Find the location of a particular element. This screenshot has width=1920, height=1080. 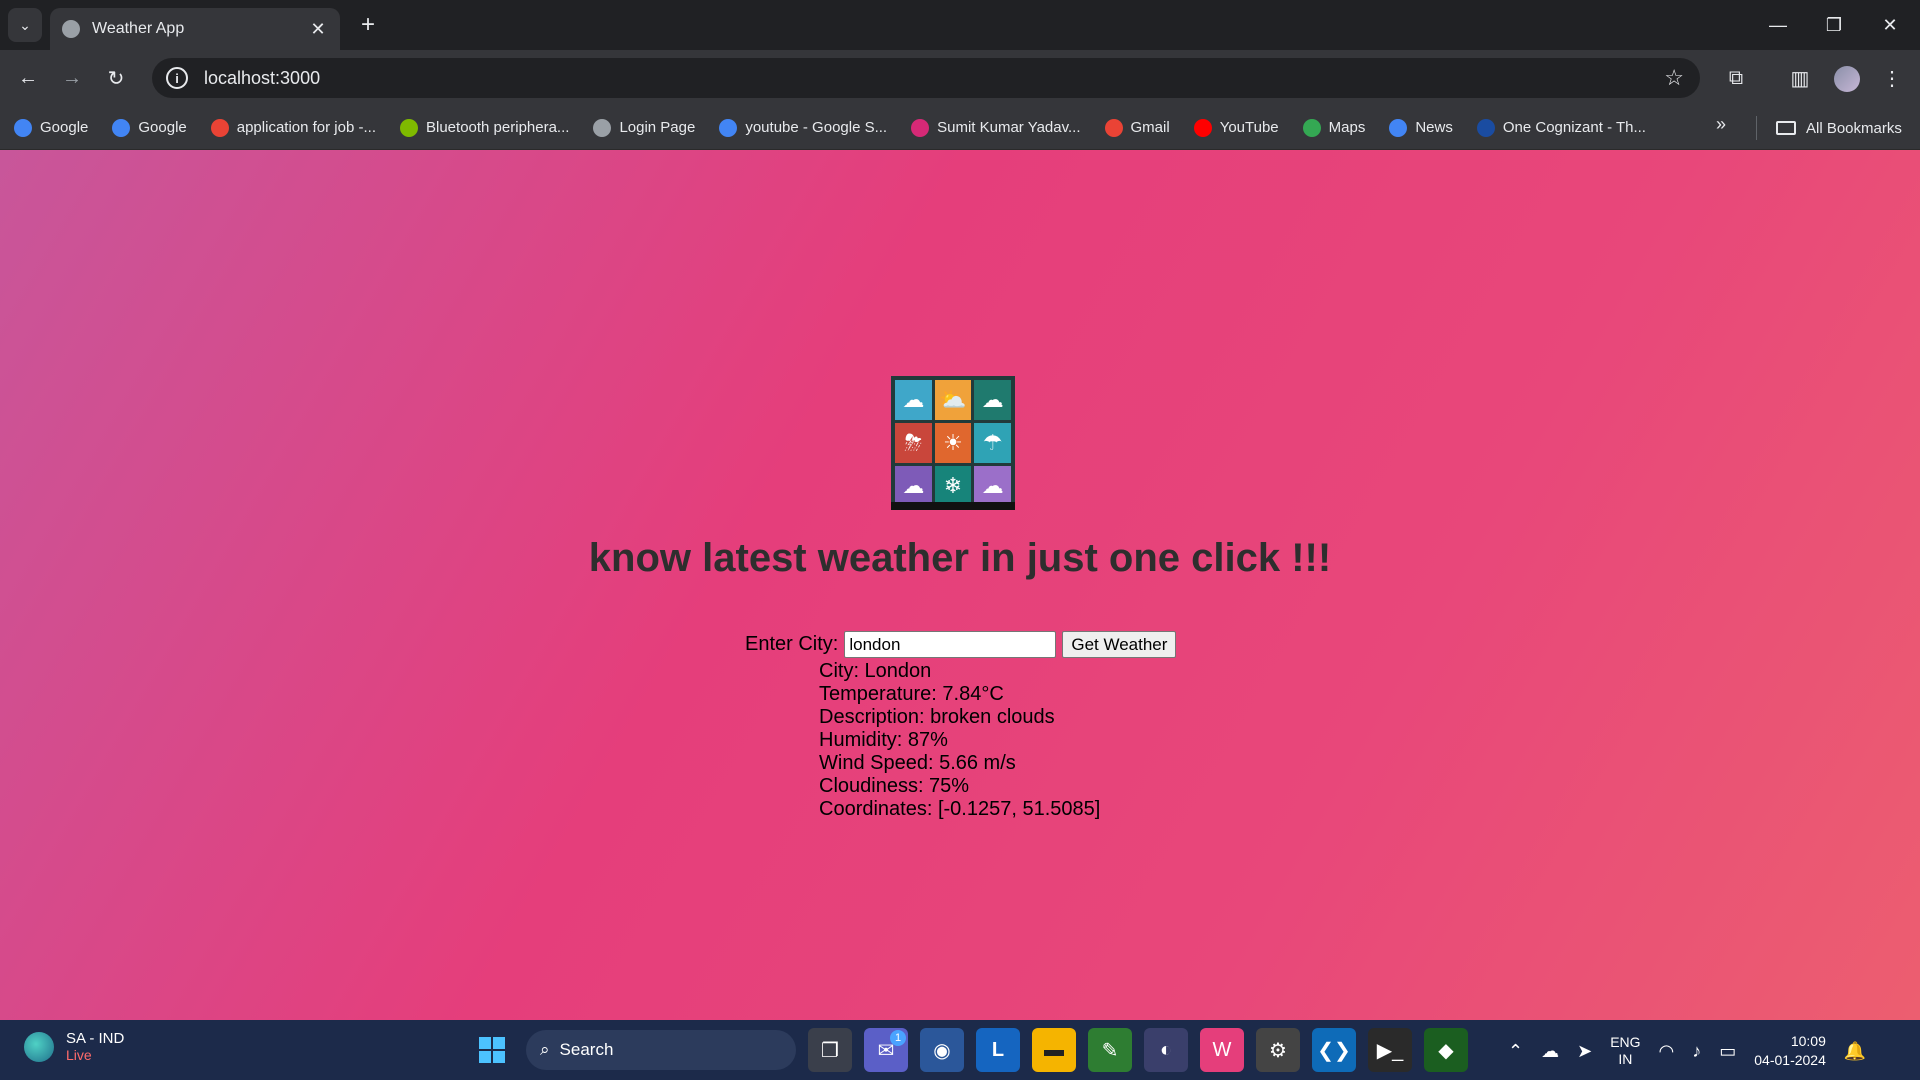

tab-search-button: ⌄ is located at coordinates (25, 25).